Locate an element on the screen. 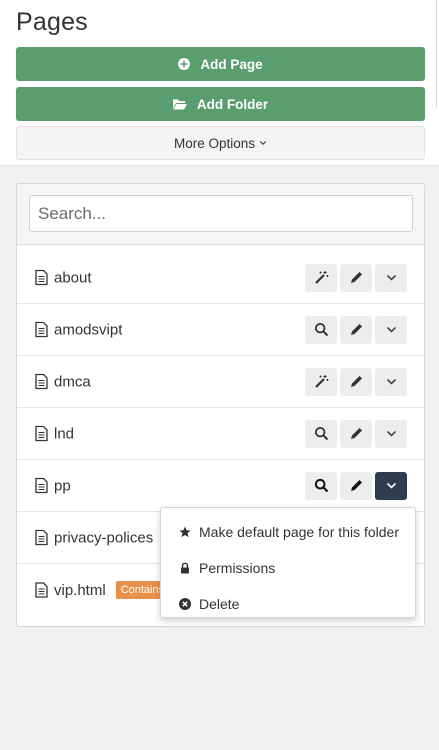 This screenshot has height=750, width=439. page-name: vip.html is located at coordinates (80, 590).